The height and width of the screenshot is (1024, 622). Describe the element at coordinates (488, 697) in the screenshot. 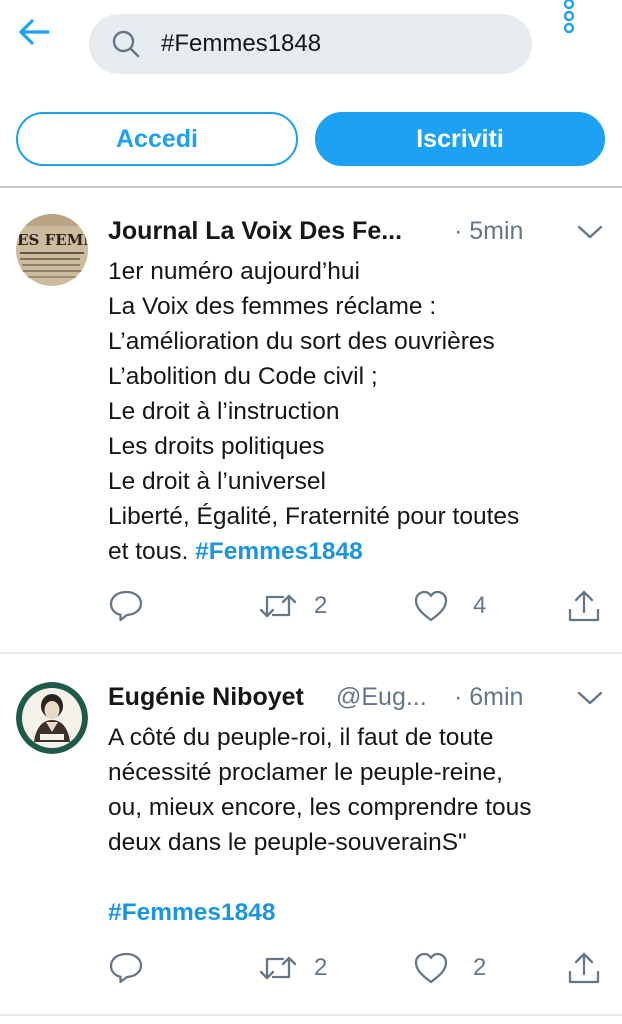

I see `timestamp: · 6min` at that location.